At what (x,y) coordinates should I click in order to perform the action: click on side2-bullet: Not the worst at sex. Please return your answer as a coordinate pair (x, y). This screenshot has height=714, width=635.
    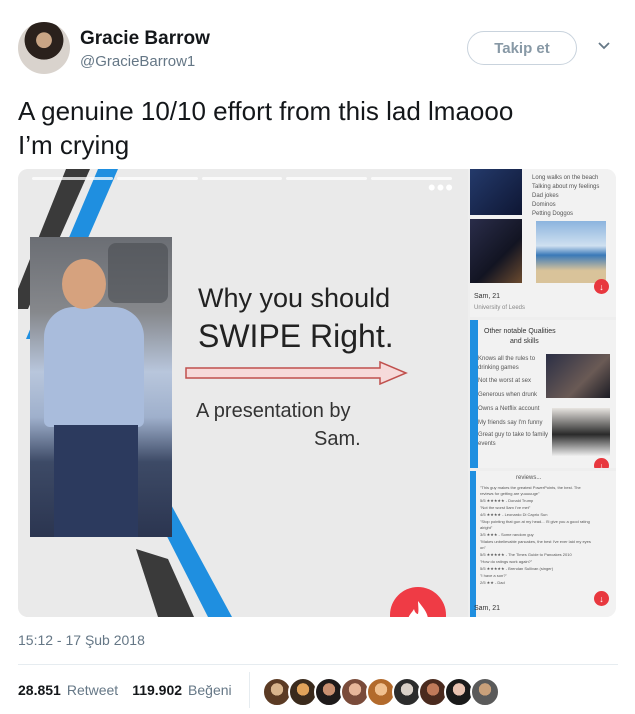
    Looking at the image, I should click on (505, 381).